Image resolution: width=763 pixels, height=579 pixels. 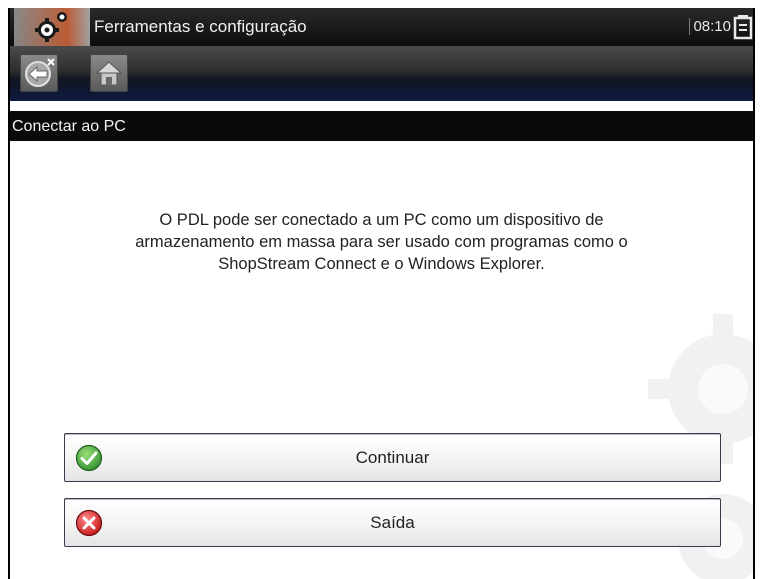 I want to click on back-button, so click(x=39, y=73).